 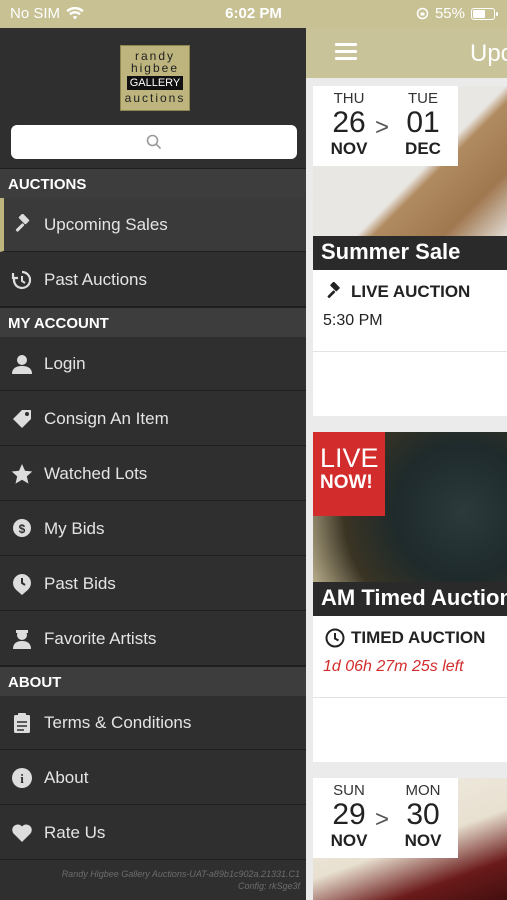 What do you see at coordinates (22, 833) in the screenshot?
I see `heart-icon` at bounding box center [22, 833].